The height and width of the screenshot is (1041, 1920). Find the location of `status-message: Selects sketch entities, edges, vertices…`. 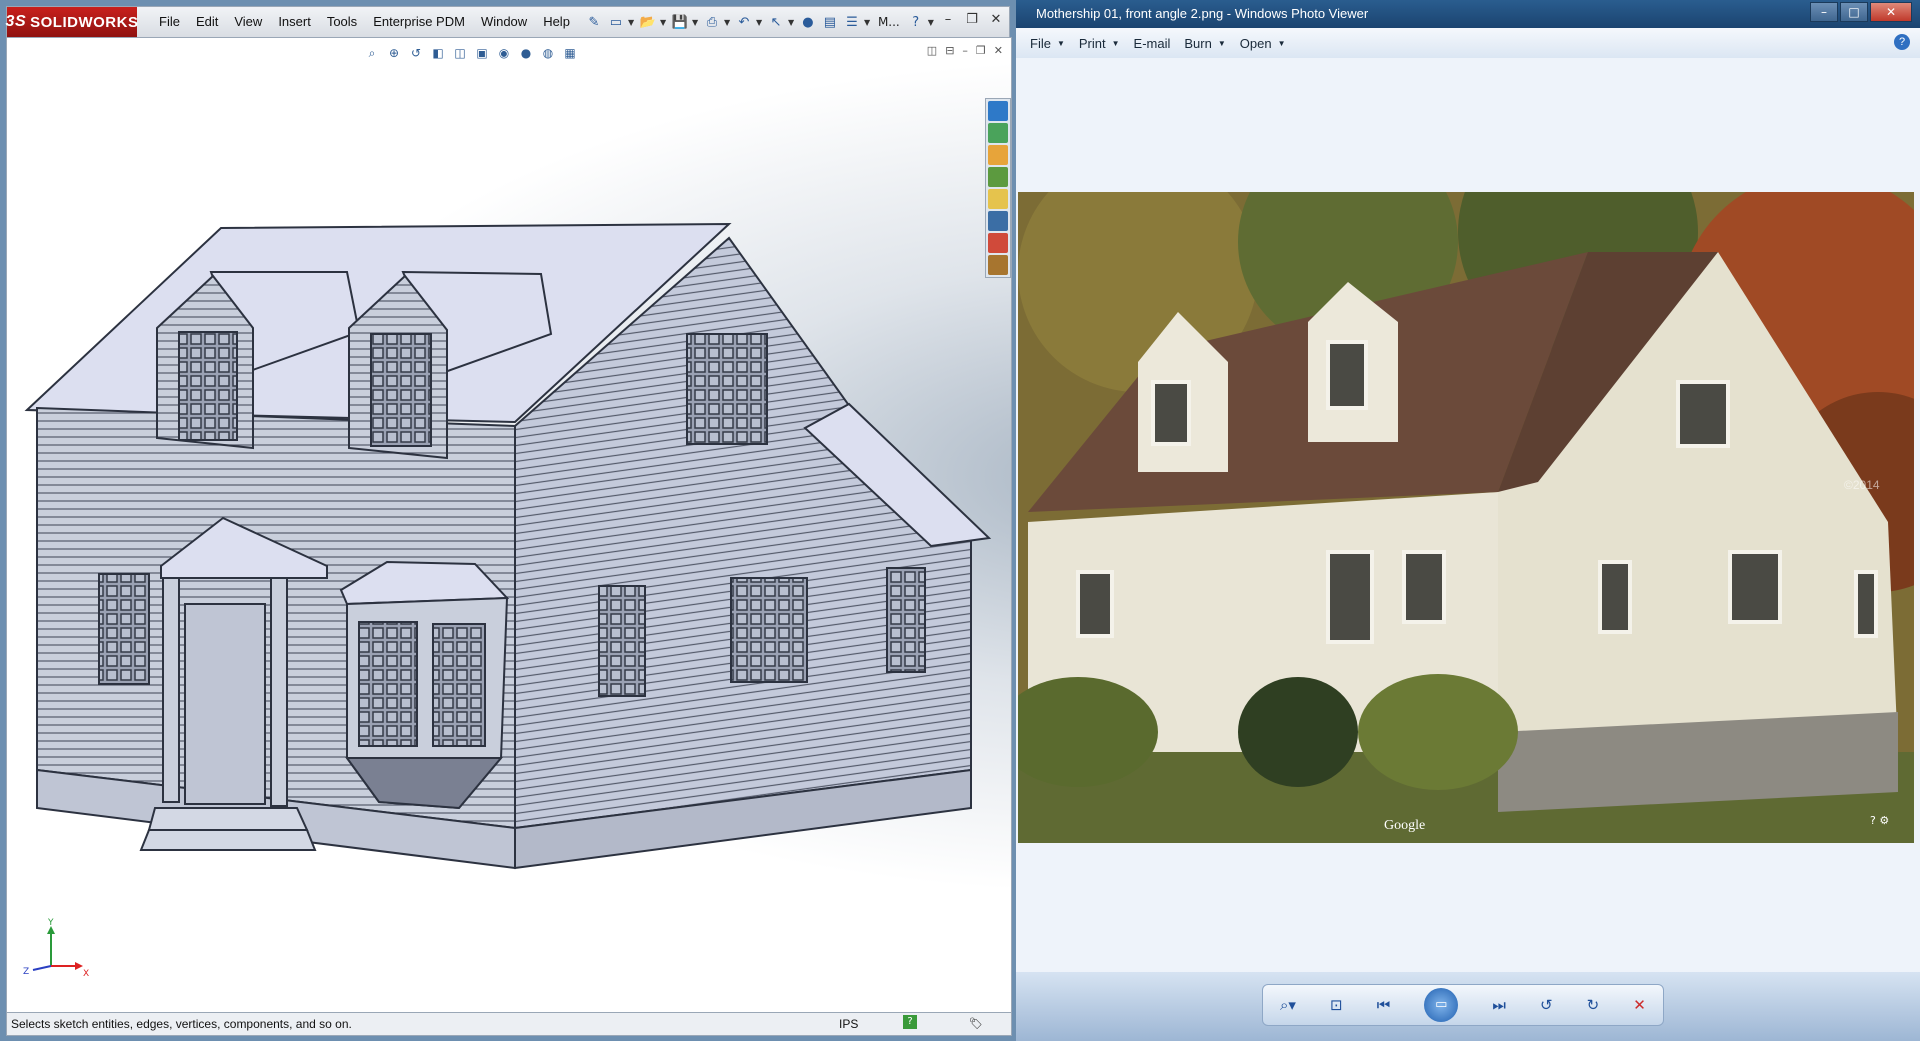

status-message: Selects sketch entities, edges, vertices… is located at coordinates (181, 1024).